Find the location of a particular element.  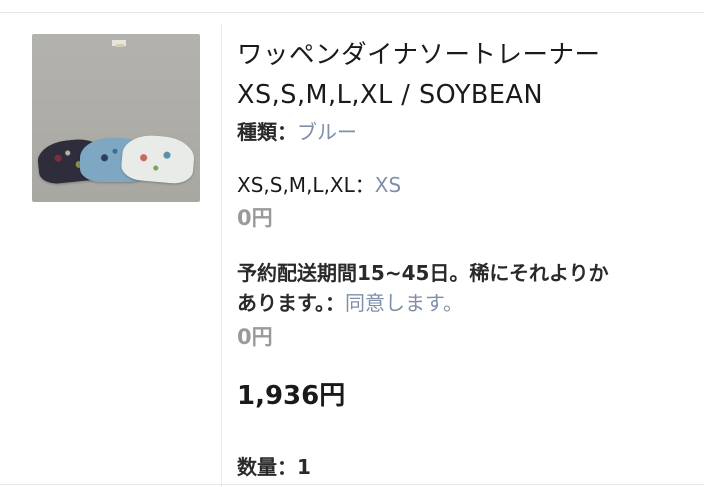

size-option: XS,S,M,L,XL：XS is located at coordinates (319, 183).